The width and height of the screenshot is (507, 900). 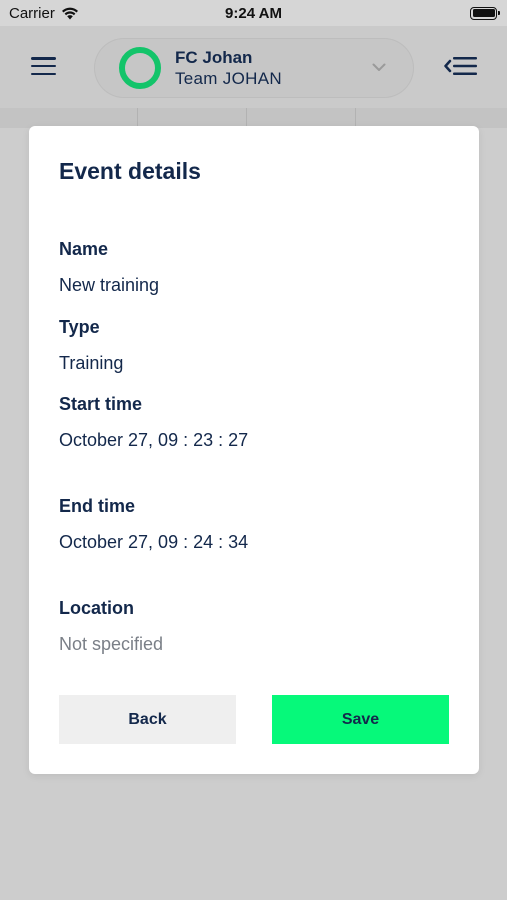 I want to click on modal-title: Event details, so click(x=130, y=171).